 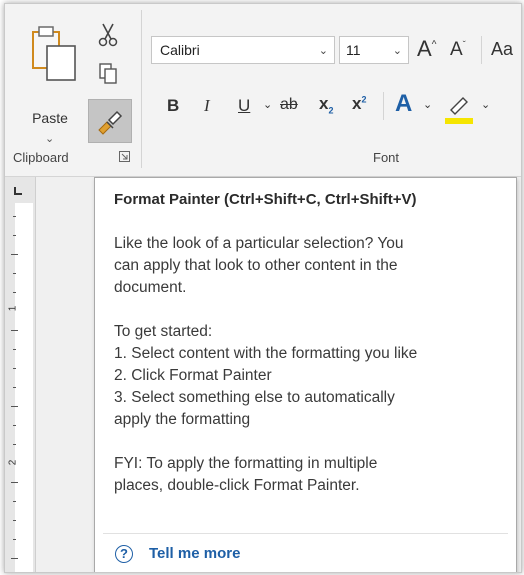 What do you see at coordinates (180, 50) in the screenshot?
I see `font-name-value: Calibri` at bounding box center [180, 50].